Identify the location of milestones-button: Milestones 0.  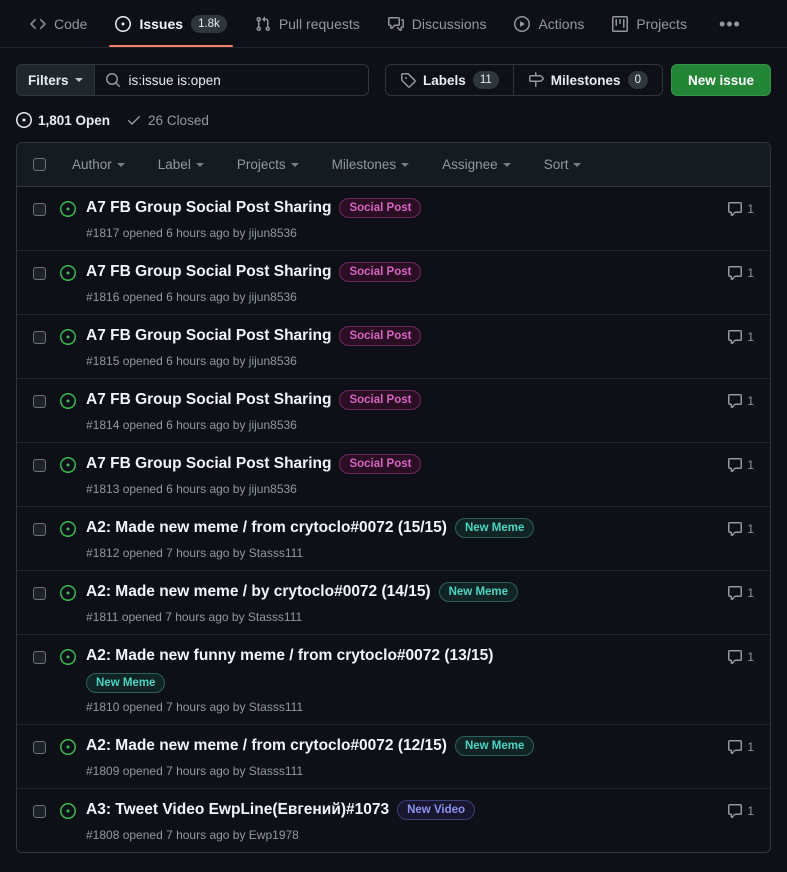
(587, 80).